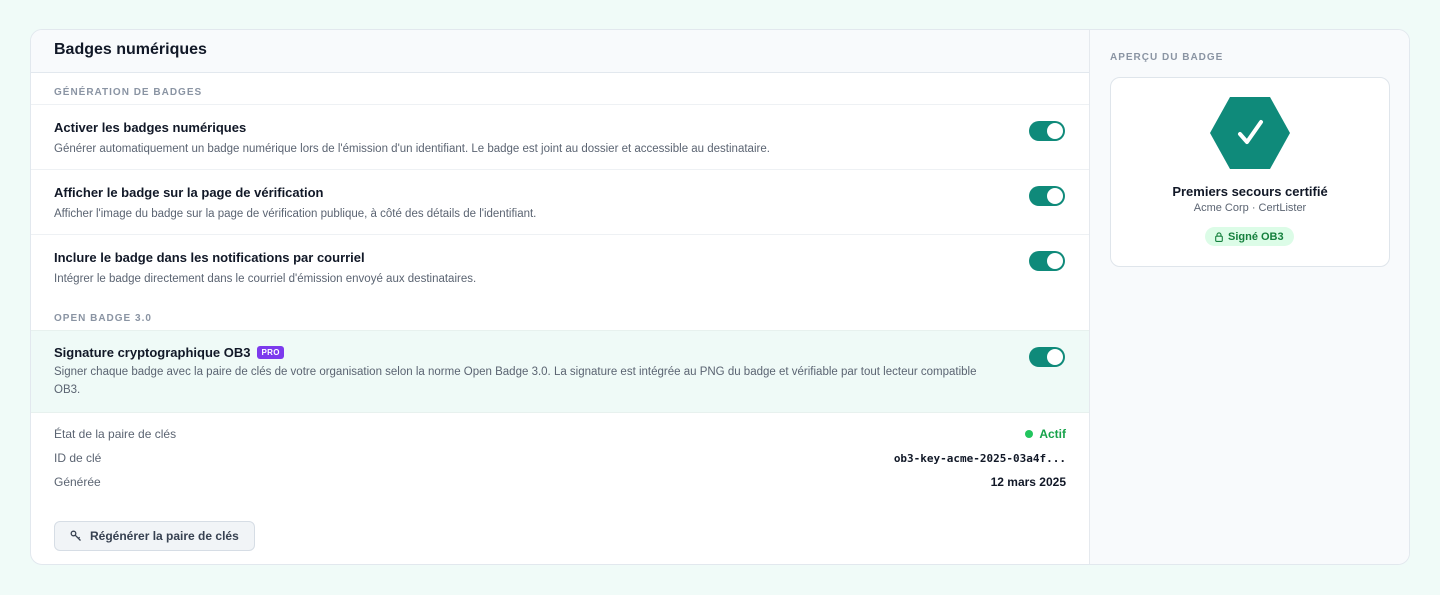 Image resolution: width=1440 pixels, height=595 pixels. Describe the element at coordinates (1250, 191) in the screenshot. I see `badge-name: Premiers secours certifié` at that location.